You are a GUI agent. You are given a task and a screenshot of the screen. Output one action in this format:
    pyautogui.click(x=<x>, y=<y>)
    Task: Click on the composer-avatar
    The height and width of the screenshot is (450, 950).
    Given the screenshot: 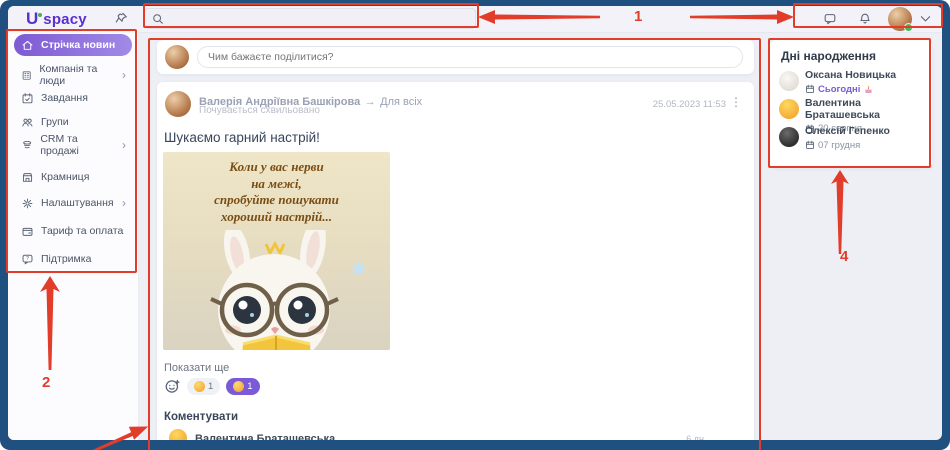 What is the action you would take?
    pyautogui.click(x=177, y=57)
    